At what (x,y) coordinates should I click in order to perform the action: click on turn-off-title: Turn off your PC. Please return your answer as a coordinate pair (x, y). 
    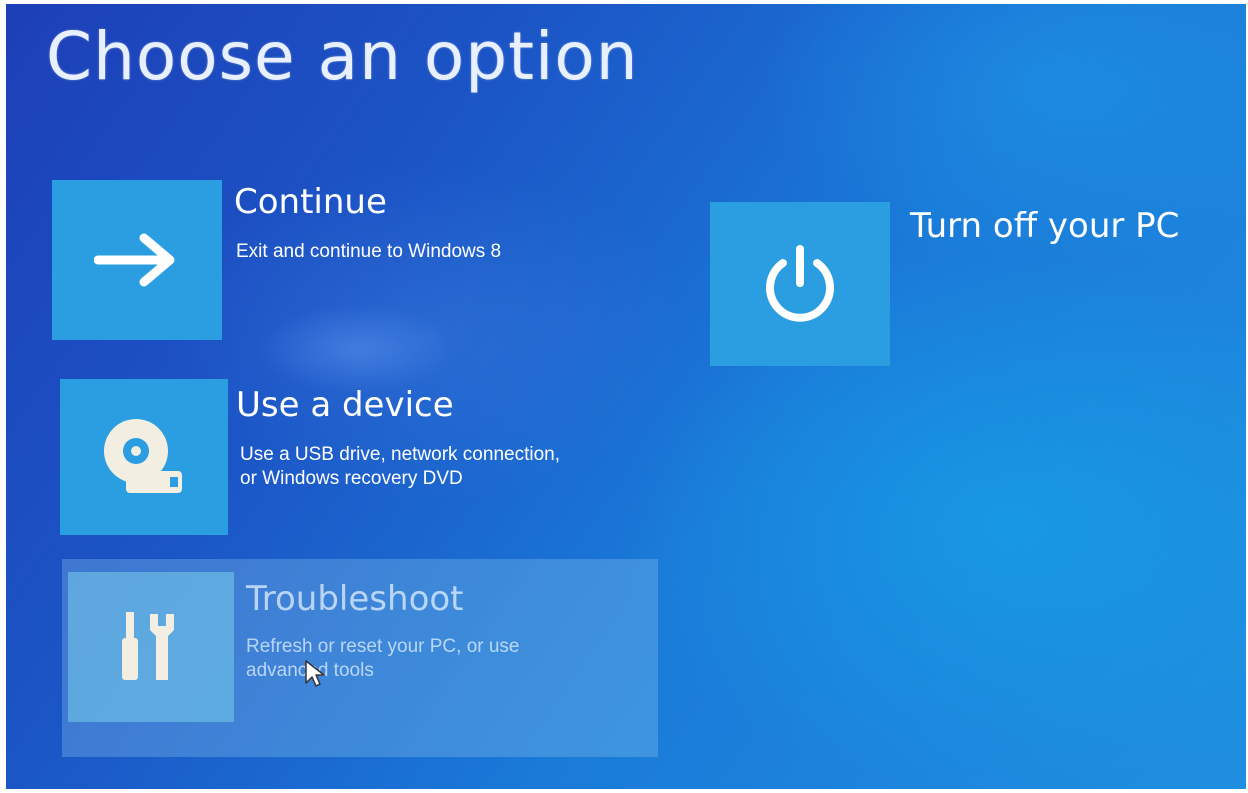
    Looking at the image, I should click on (1045, 226).